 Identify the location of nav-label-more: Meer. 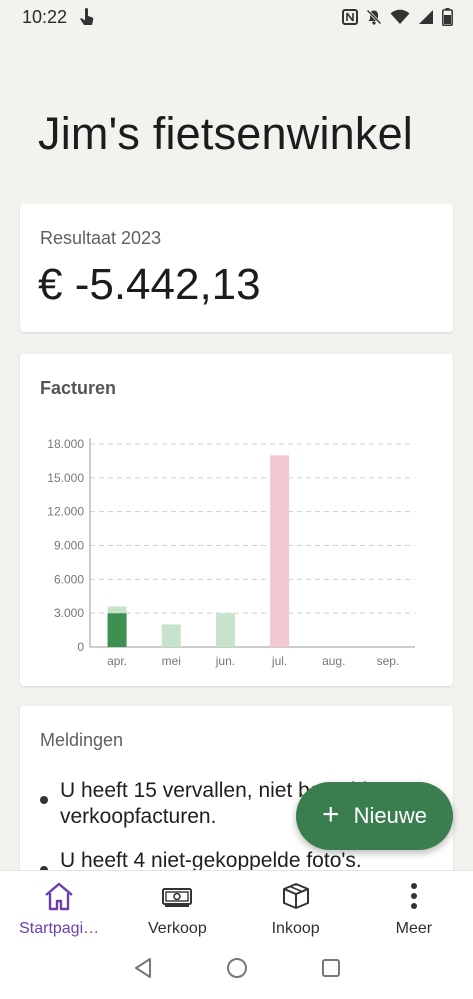
(414, 928).